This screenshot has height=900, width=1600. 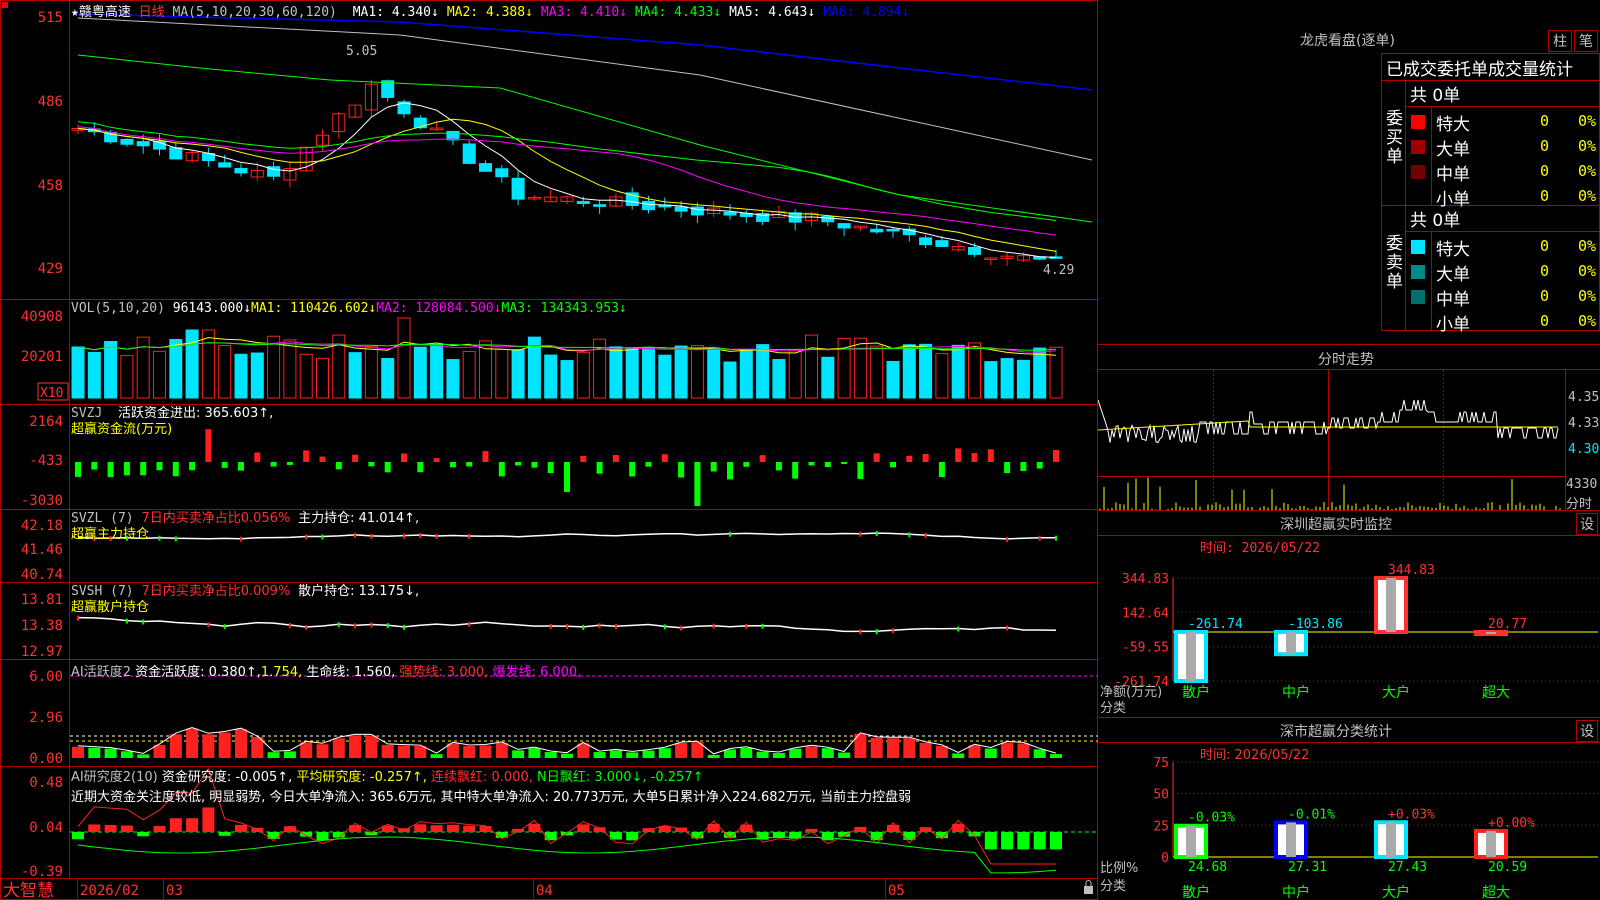 What do you see at coordinates (678, 12) in the screenshot?
I see `ma-value-4: MA4: 4.433↓` at bounding box center [678, 12].